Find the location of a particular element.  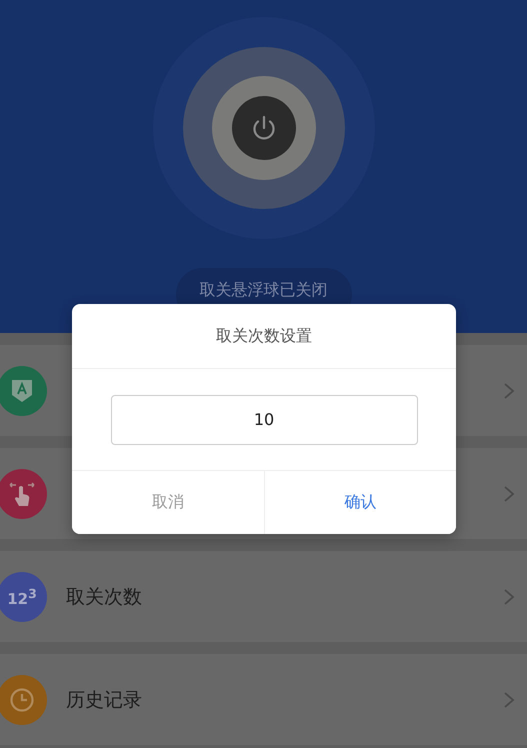

menu-label: 取关次数 is located at coordinates (104, 597).